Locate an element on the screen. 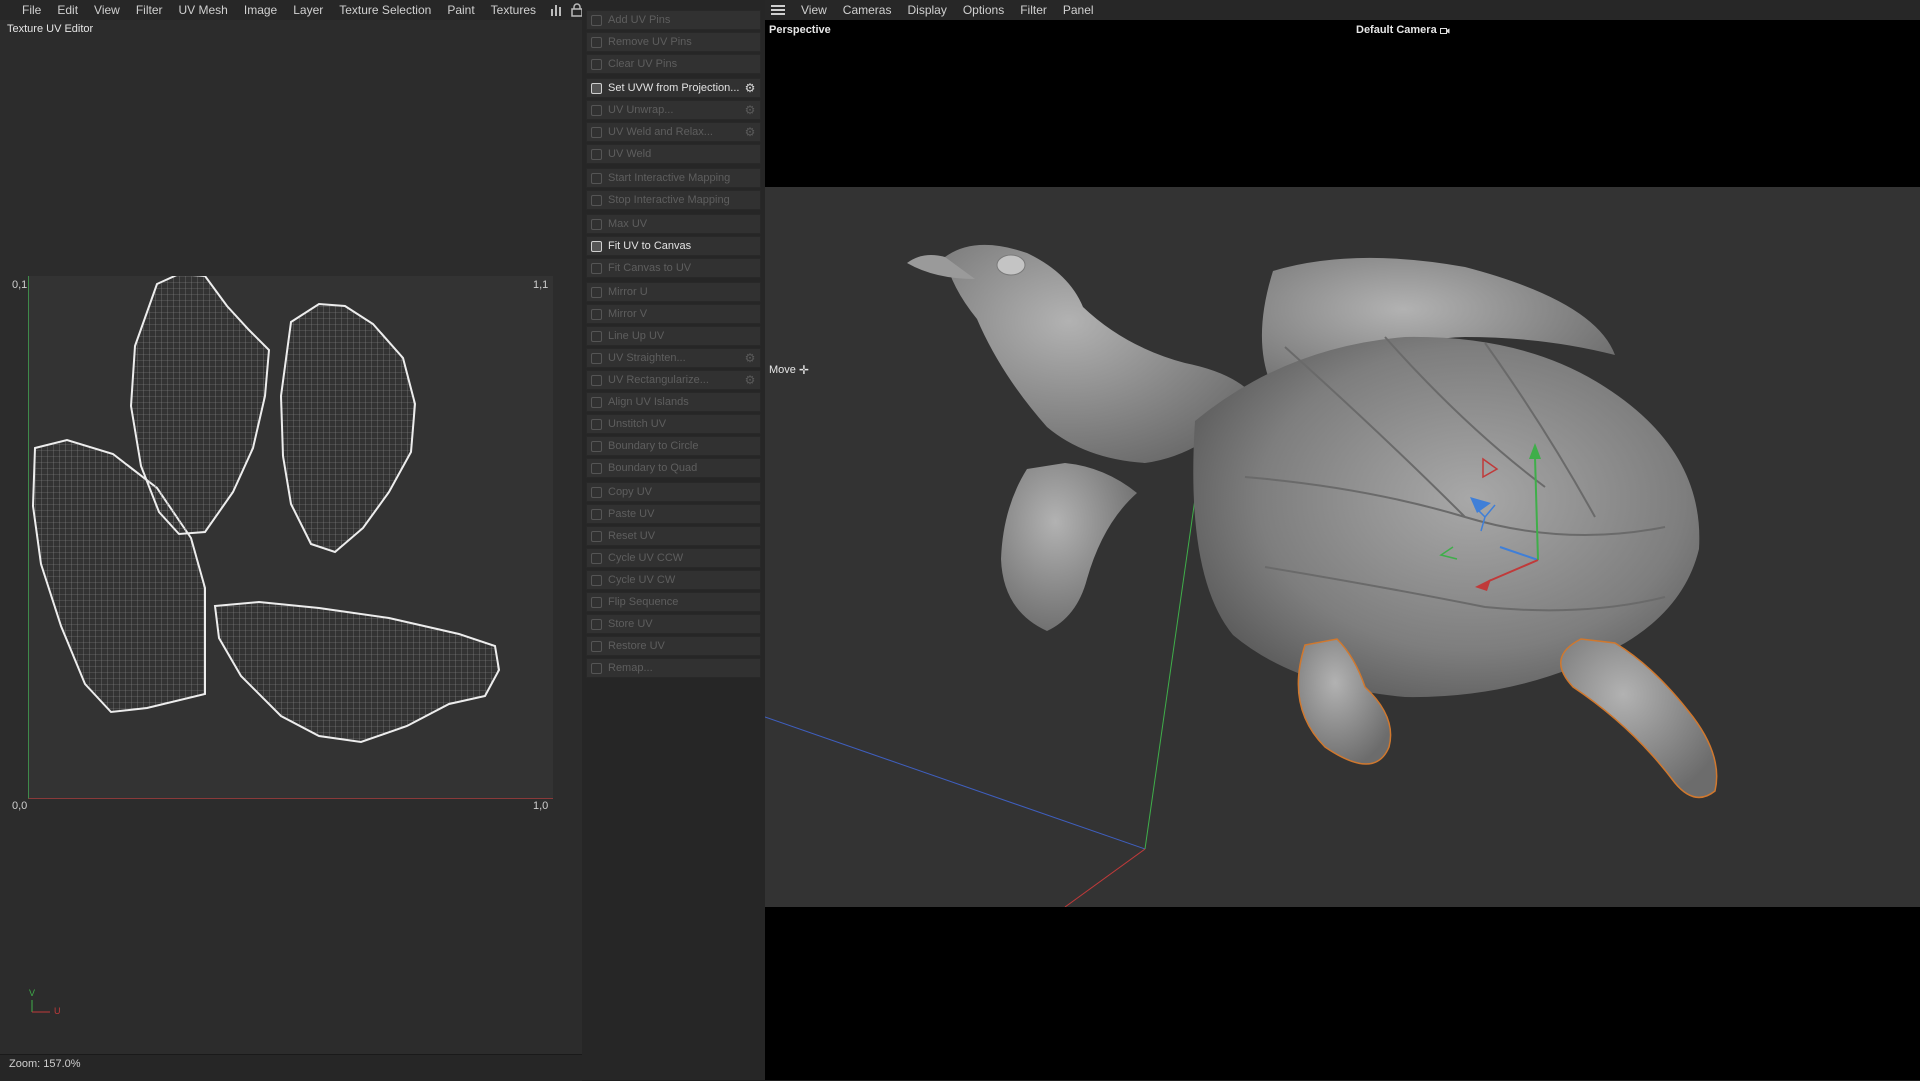 The height and width of the screenshot is (1081, 1920). menu-filter: Filter is located at coordinates (149, 10).